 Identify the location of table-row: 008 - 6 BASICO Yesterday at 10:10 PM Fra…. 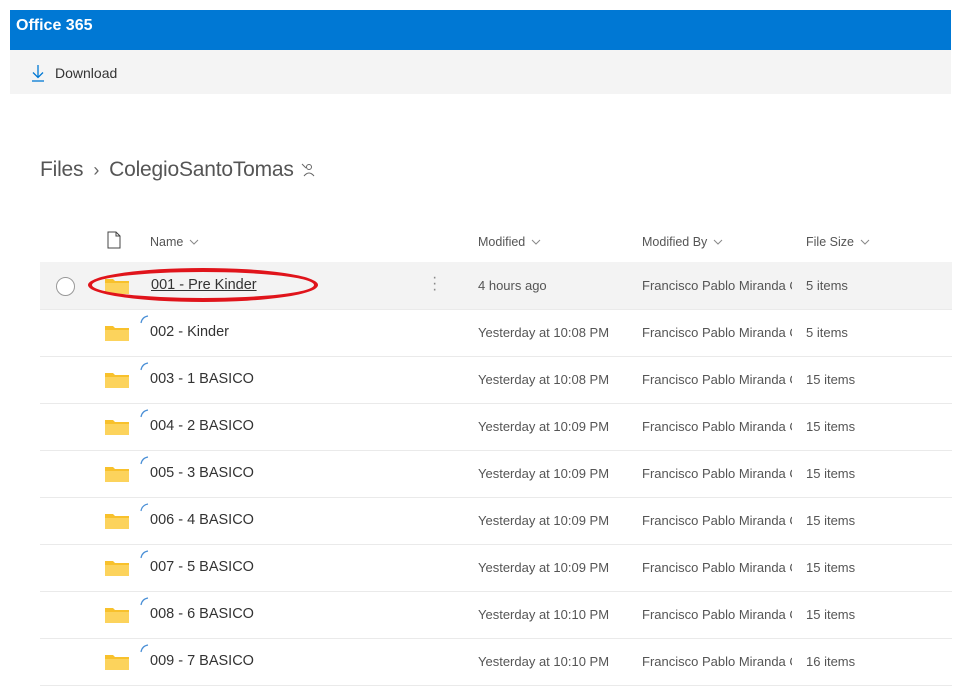
(496, 615).